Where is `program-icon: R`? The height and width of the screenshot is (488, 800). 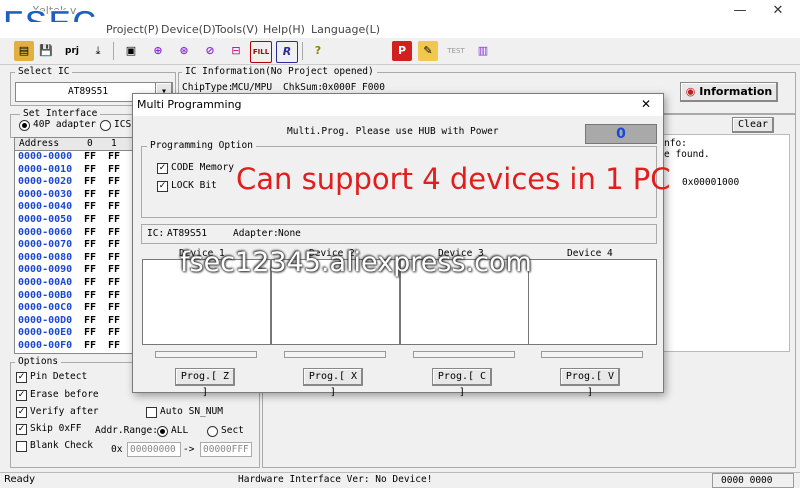 program-icon: R is located at coordinates (287, 52).